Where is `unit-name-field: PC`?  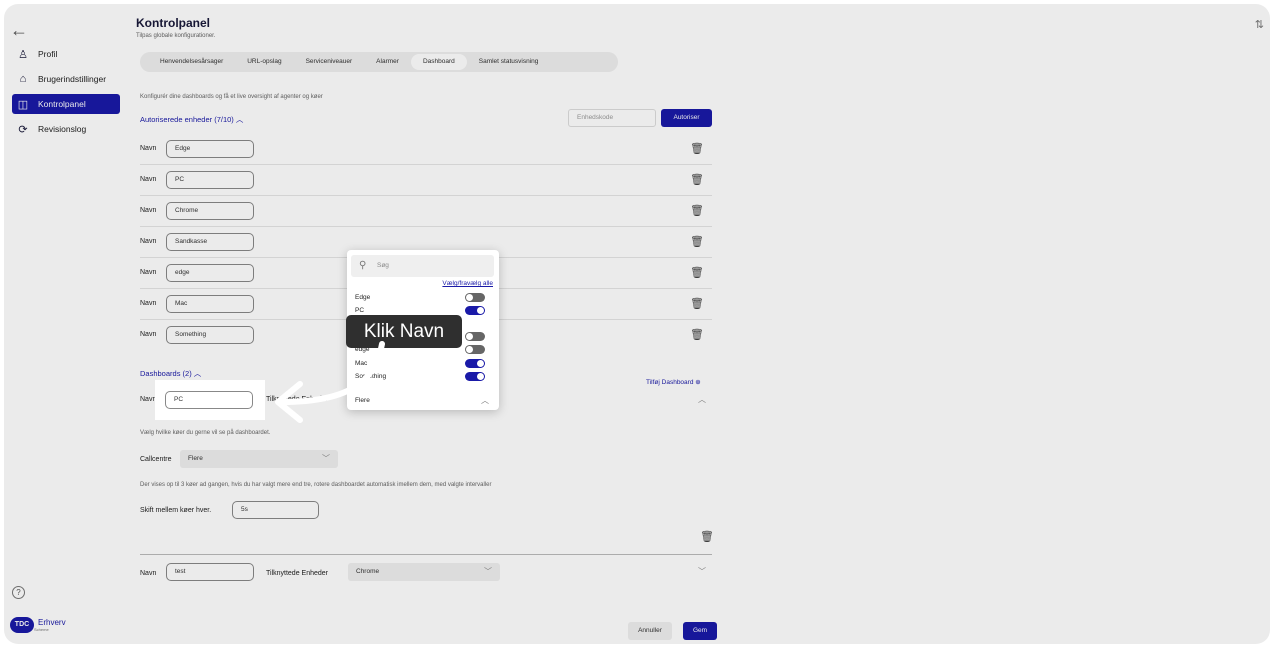
unit-name-field: PC is located at coordinates (210, 180).